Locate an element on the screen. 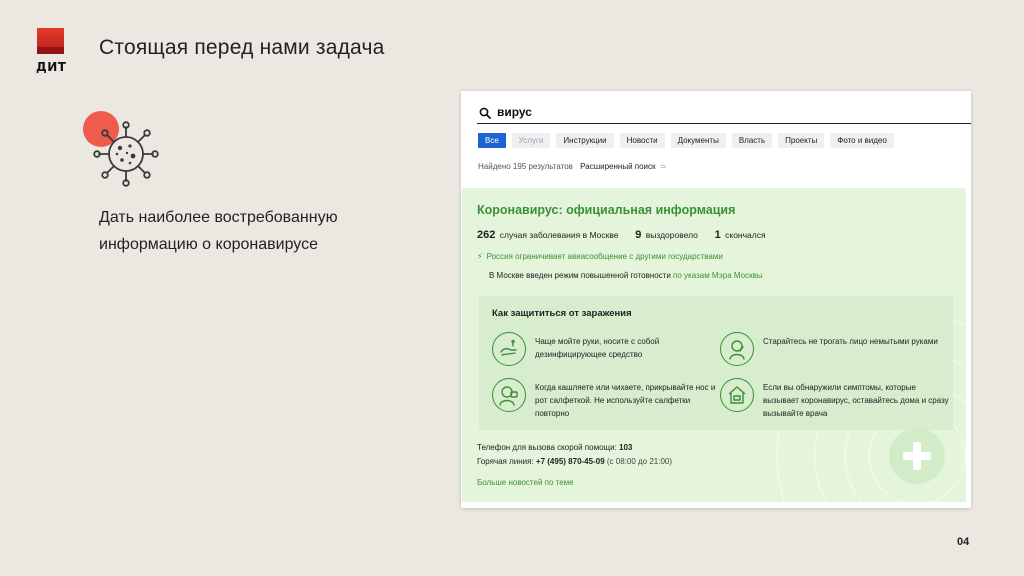 This screenshot has height=576, width=1024. advanced-search-link: Расширенный поиск is located at coordinates (617, 166).